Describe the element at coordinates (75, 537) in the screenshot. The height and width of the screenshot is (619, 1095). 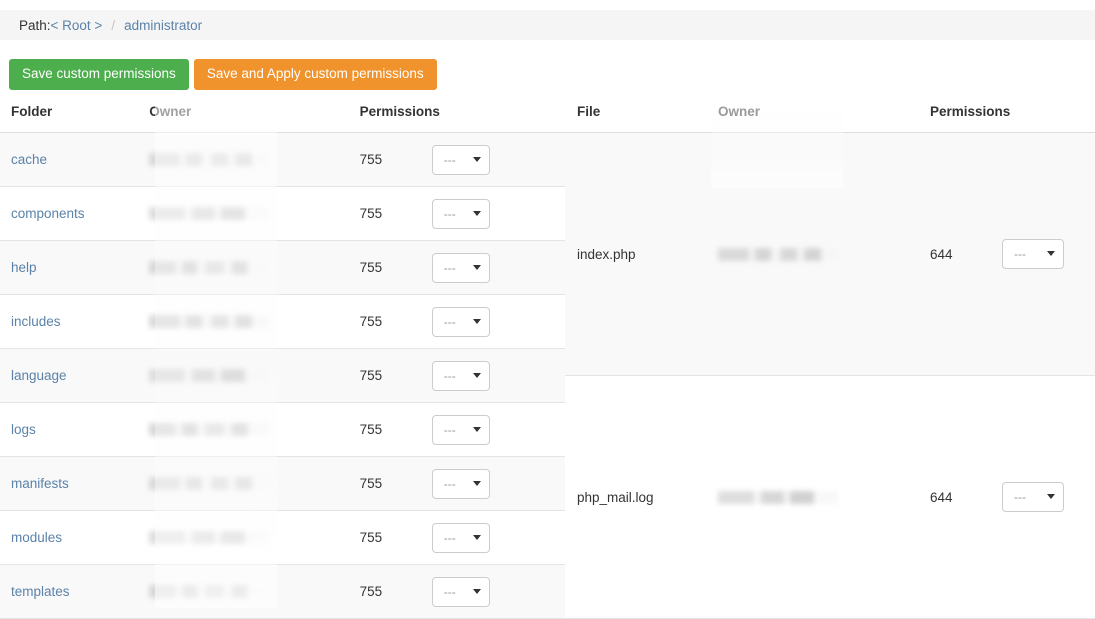
I see `folder-name-cell: modules` at that location.